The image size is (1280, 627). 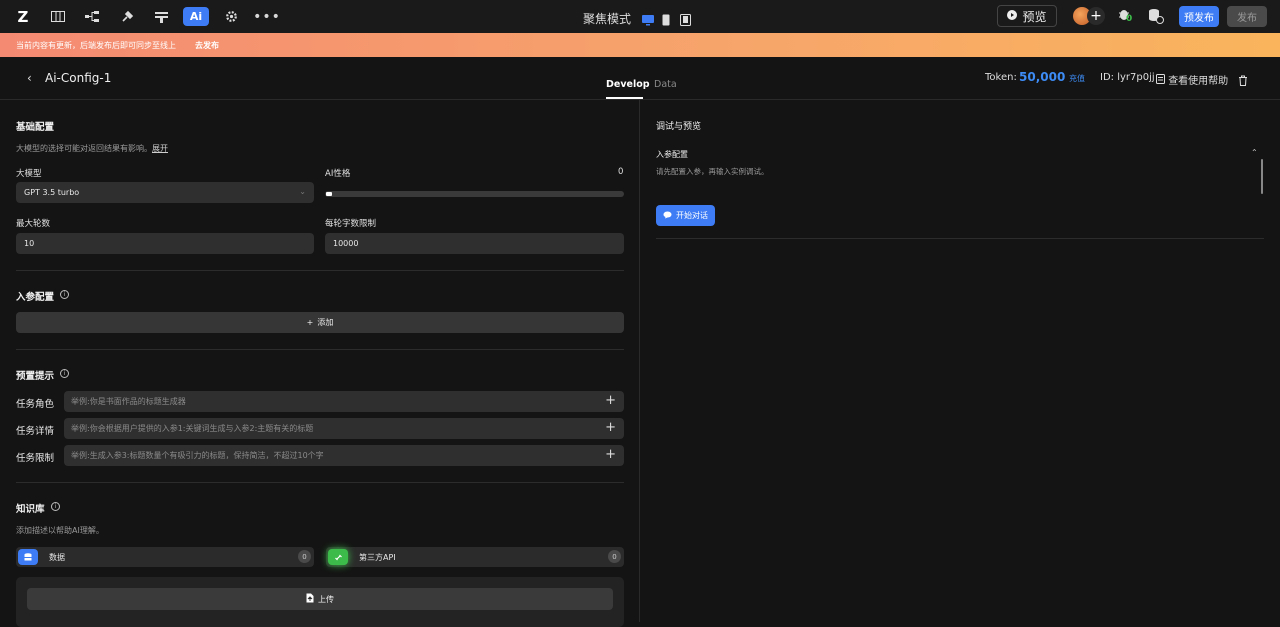 What do you see at coordinates (96, 45) in the screenshot?
I see `banner-text: 当前内容有更新，后端发布后即可同步至线上` at bounding box center [96, 45].